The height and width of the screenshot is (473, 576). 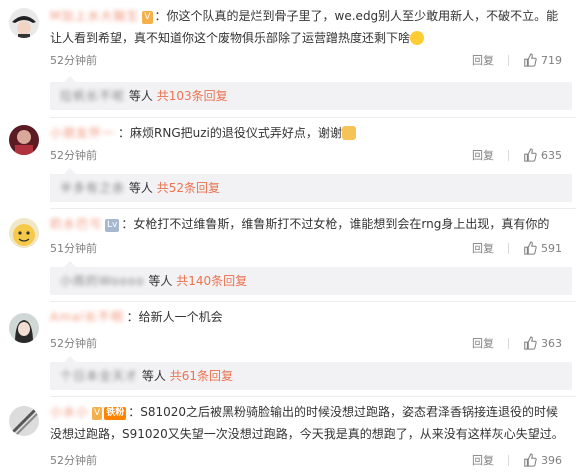 What do you see at coordinates (309, 249) in the screenshot?
I see `comment-meta: 51分钟前 回复 591` at bounding box center [309, 249].